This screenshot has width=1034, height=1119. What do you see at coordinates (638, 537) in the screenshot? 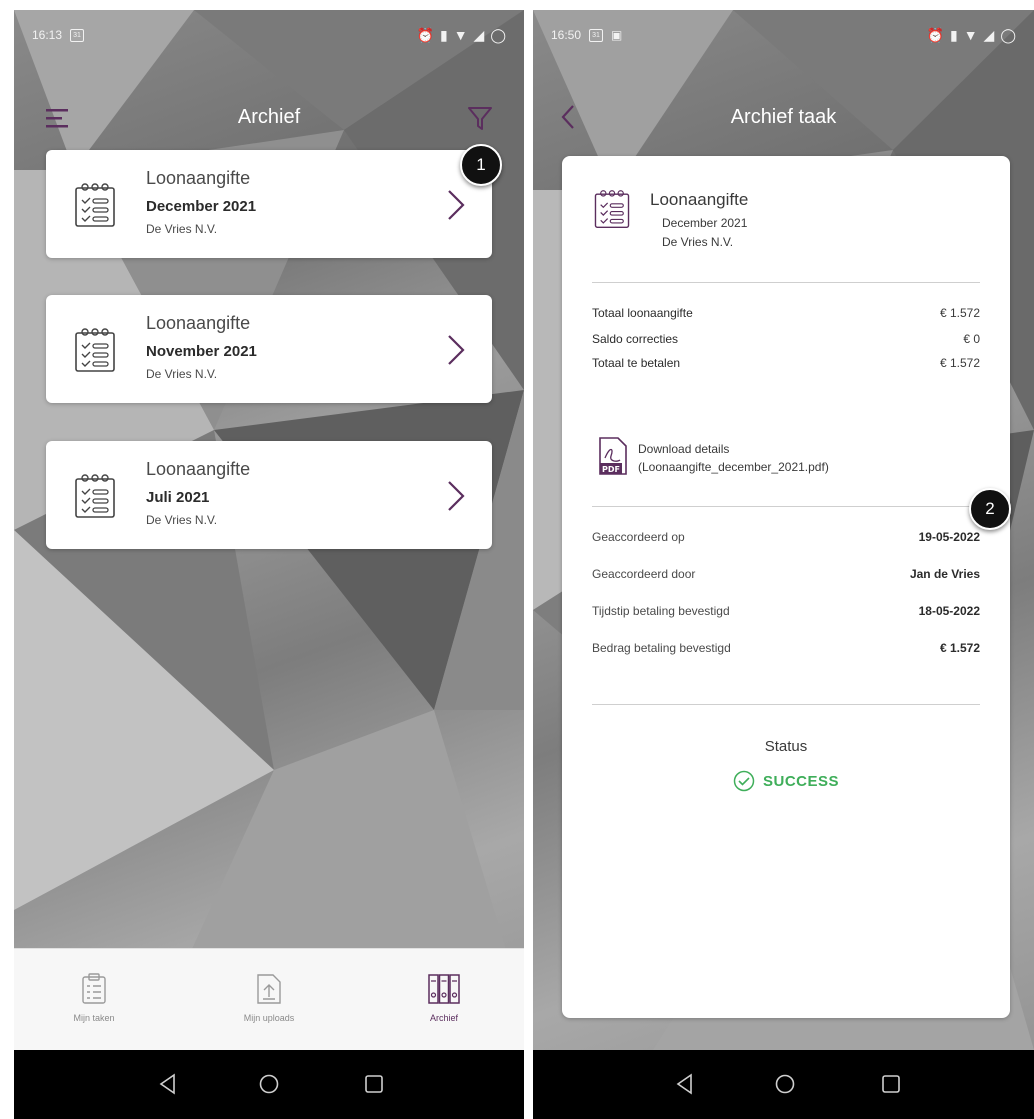
I see `row-label: Geaccordeerd op` at bounding box center [638, 537].